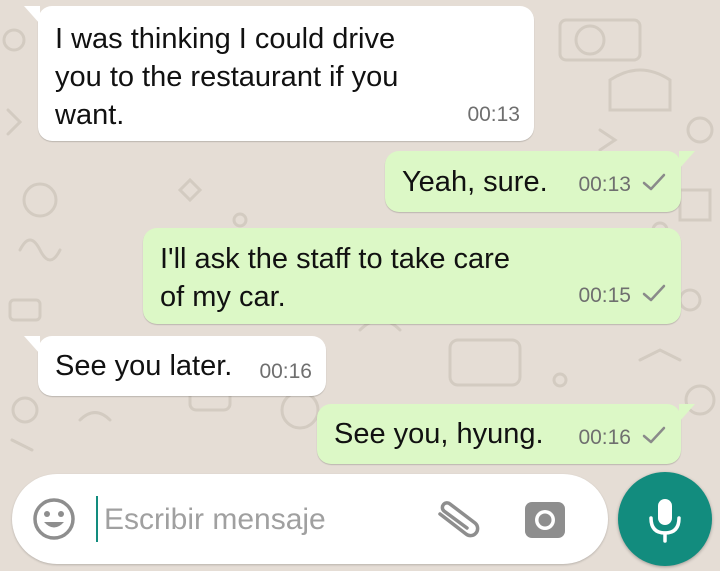 This screenshot has height=571, width=720. I want to click on message-text: See you, hyung., so click(439, 434).